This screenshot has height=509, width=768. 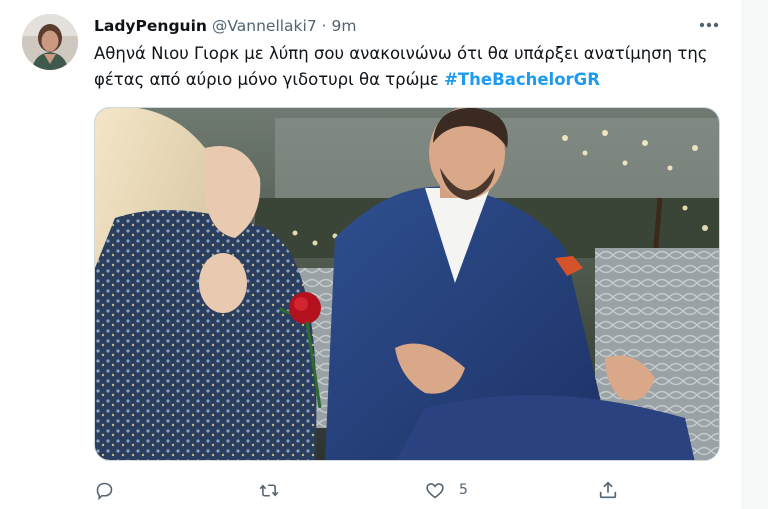 What do you see at coordinates (522, 79) in the screenshot?
I see `hashtag-link: #TheBachelorGR` at bounding box center [522, 79].